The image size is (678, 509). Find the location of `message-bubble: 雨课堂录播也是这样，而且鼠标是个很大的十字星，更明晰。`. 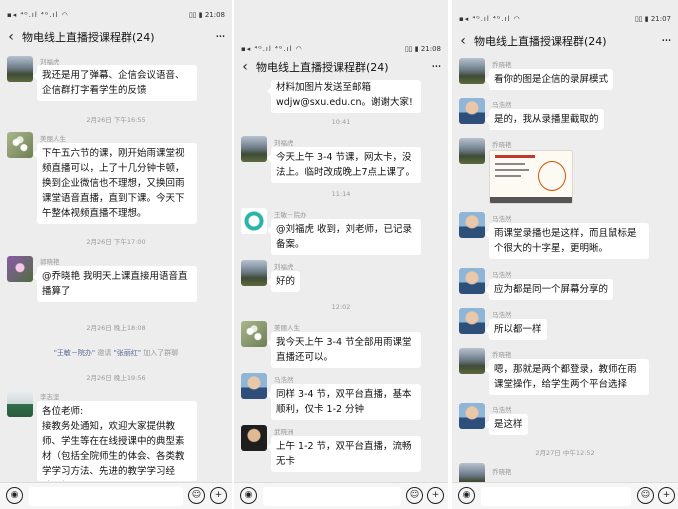

message-bubble: 雨课堂录播也是这样，而且鼠标是个很大的十字星，更明晰。 is located at coordinates (567, 241).